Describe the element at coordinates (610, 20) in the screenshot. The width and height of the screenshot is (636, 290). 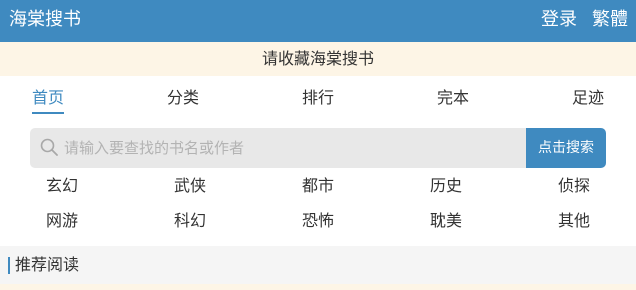
I see `traditional-chinese-link: 繁體` at that location.